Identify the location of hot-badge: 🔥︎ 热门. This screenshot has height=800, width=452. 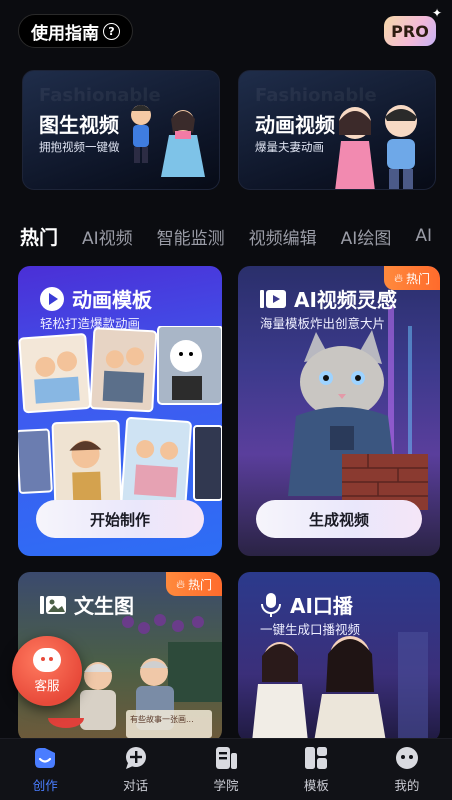
(194, 584).